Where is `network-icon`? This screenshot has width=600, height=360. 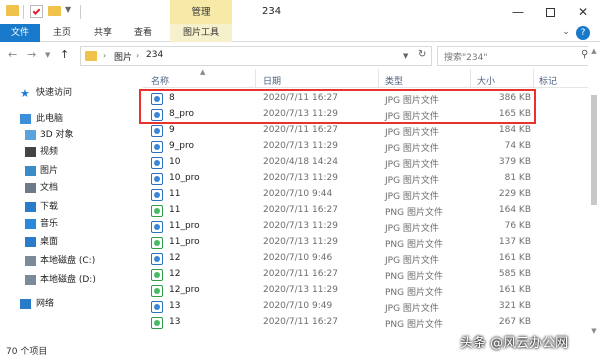
network-icon is located at coordinates (25, 304).